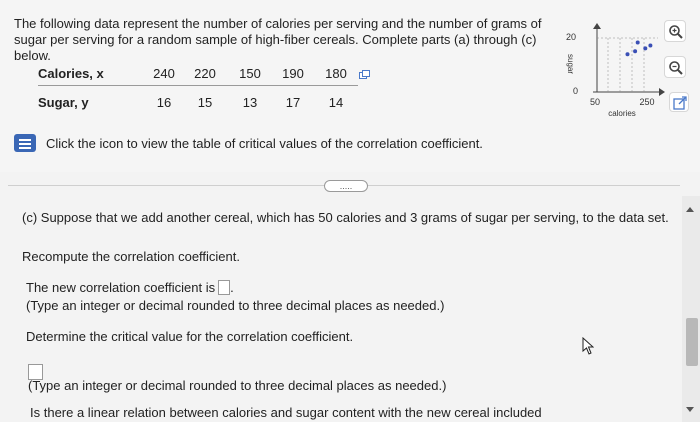  I want to click on chart-x-tick: 250, so click(646, 102).